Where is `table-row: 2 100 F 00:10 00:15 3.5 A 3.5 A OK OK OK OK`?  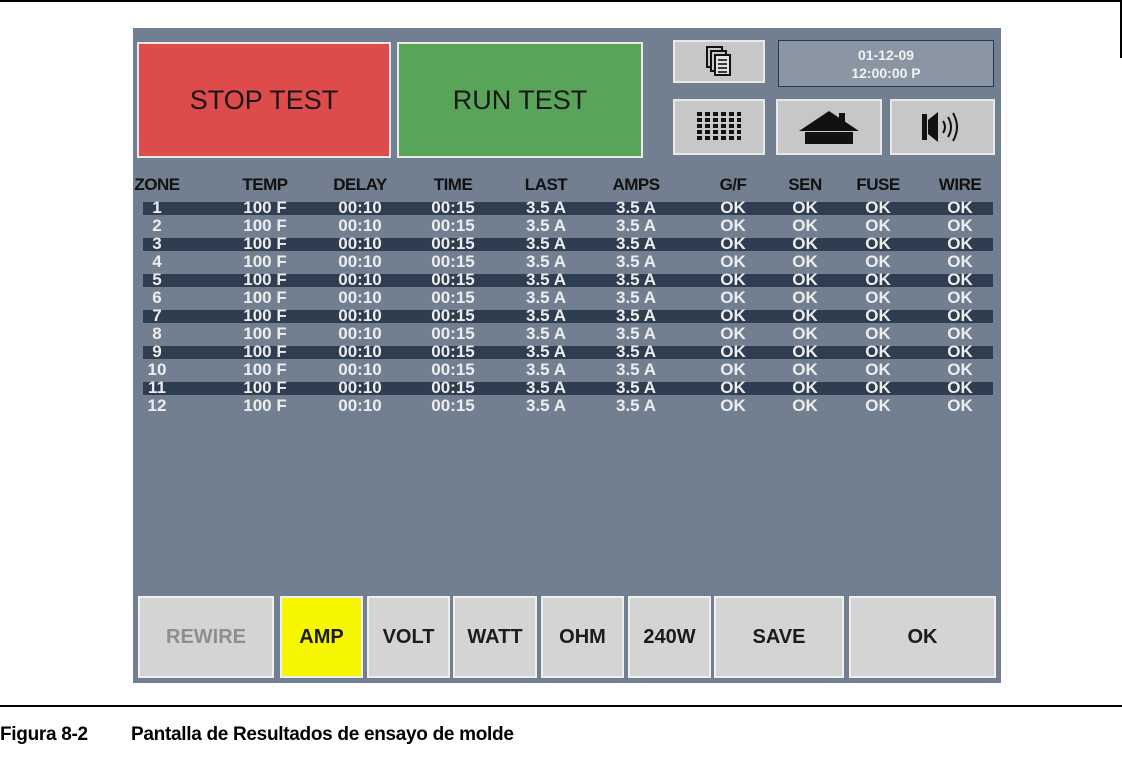
table-row: 2 100 F 00:10 00:15 3.5 A 3.5 A OK OK OK OK is located at coordinates (567, 225).